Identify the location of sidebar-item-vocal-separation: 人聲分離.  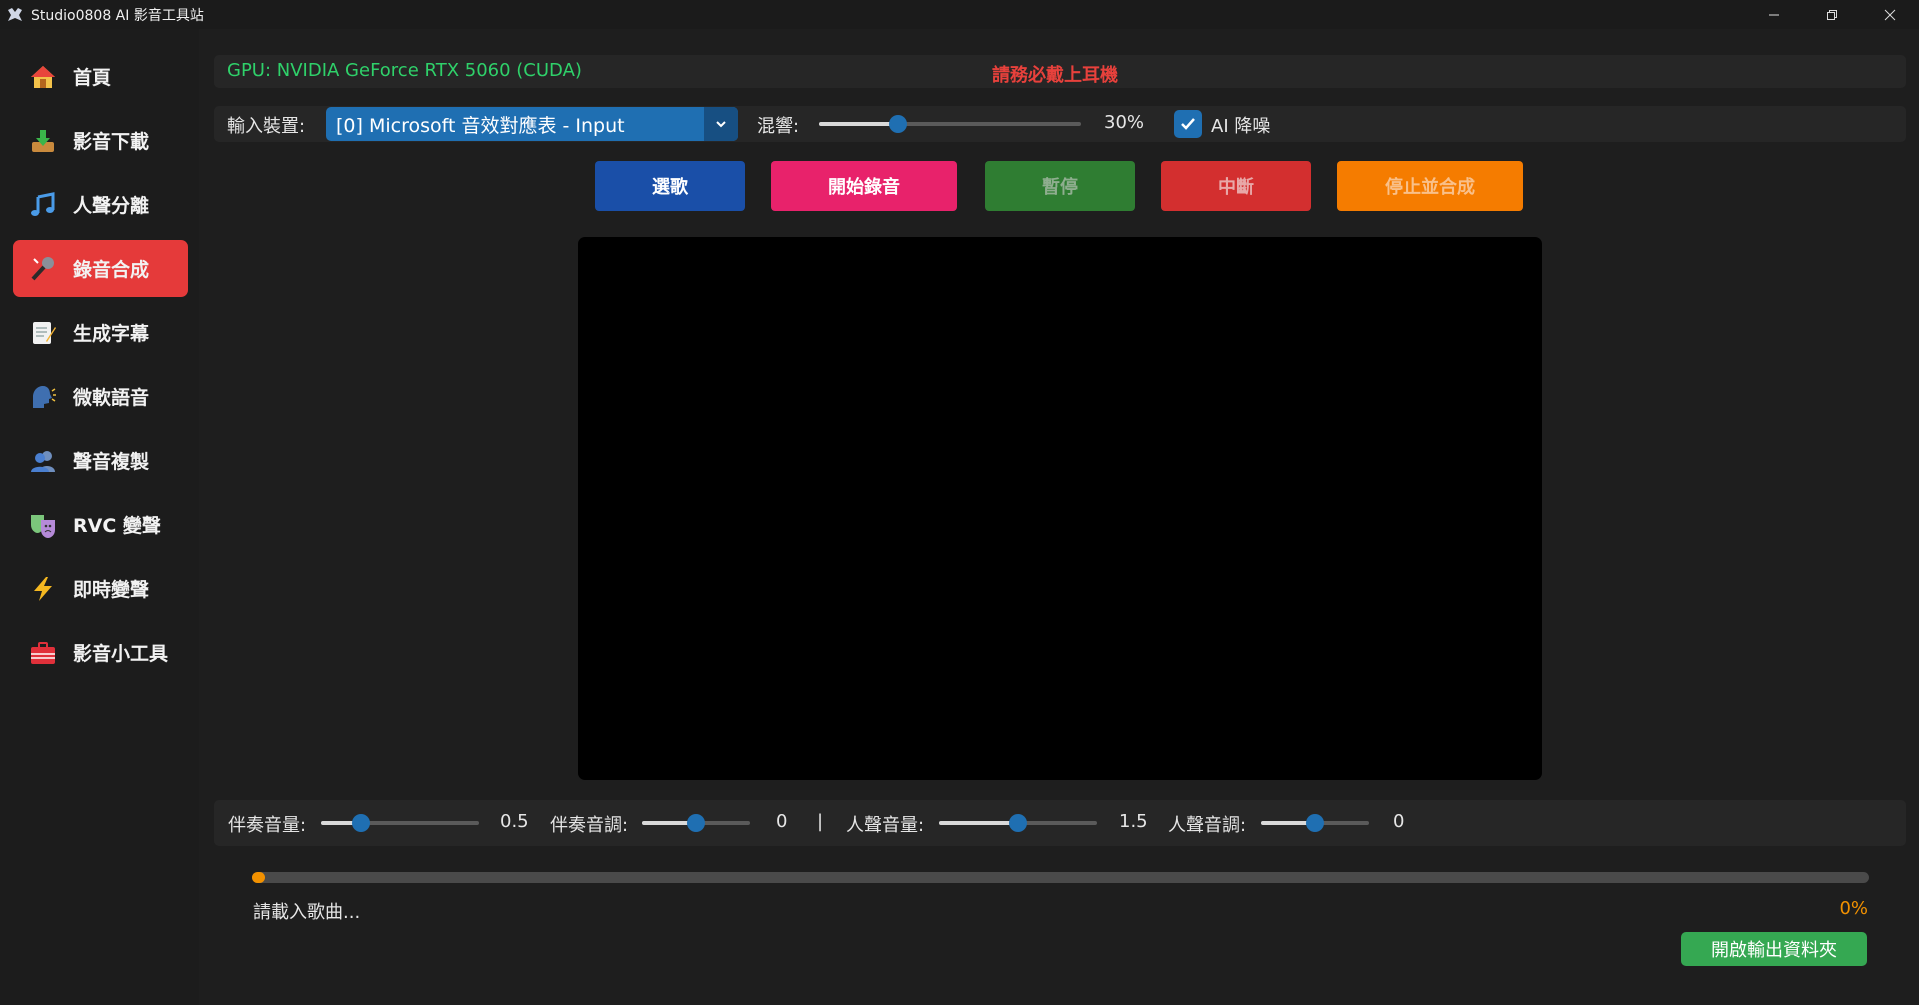
(100, 204).